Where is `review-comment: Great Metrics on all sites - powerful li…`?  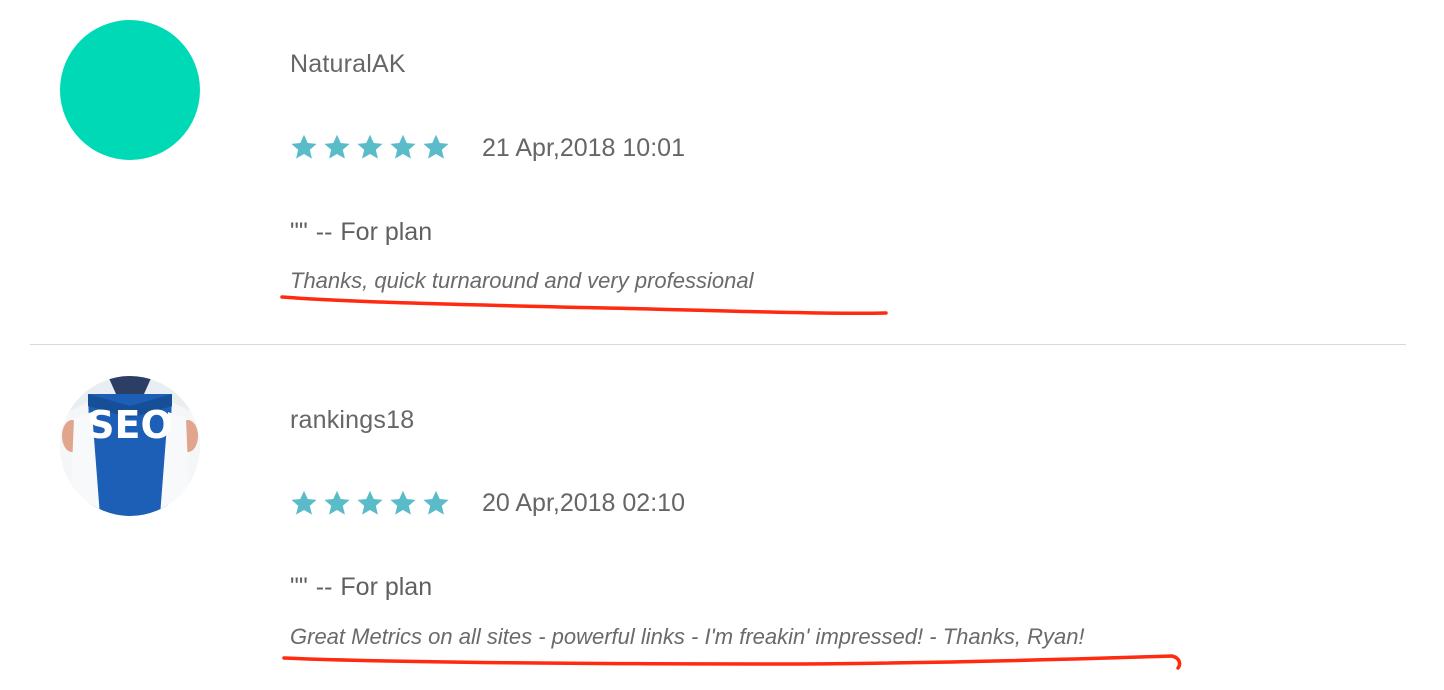
review-comment: Great Metrics on all sites - powerful li… is located at coordinates (687, 636).